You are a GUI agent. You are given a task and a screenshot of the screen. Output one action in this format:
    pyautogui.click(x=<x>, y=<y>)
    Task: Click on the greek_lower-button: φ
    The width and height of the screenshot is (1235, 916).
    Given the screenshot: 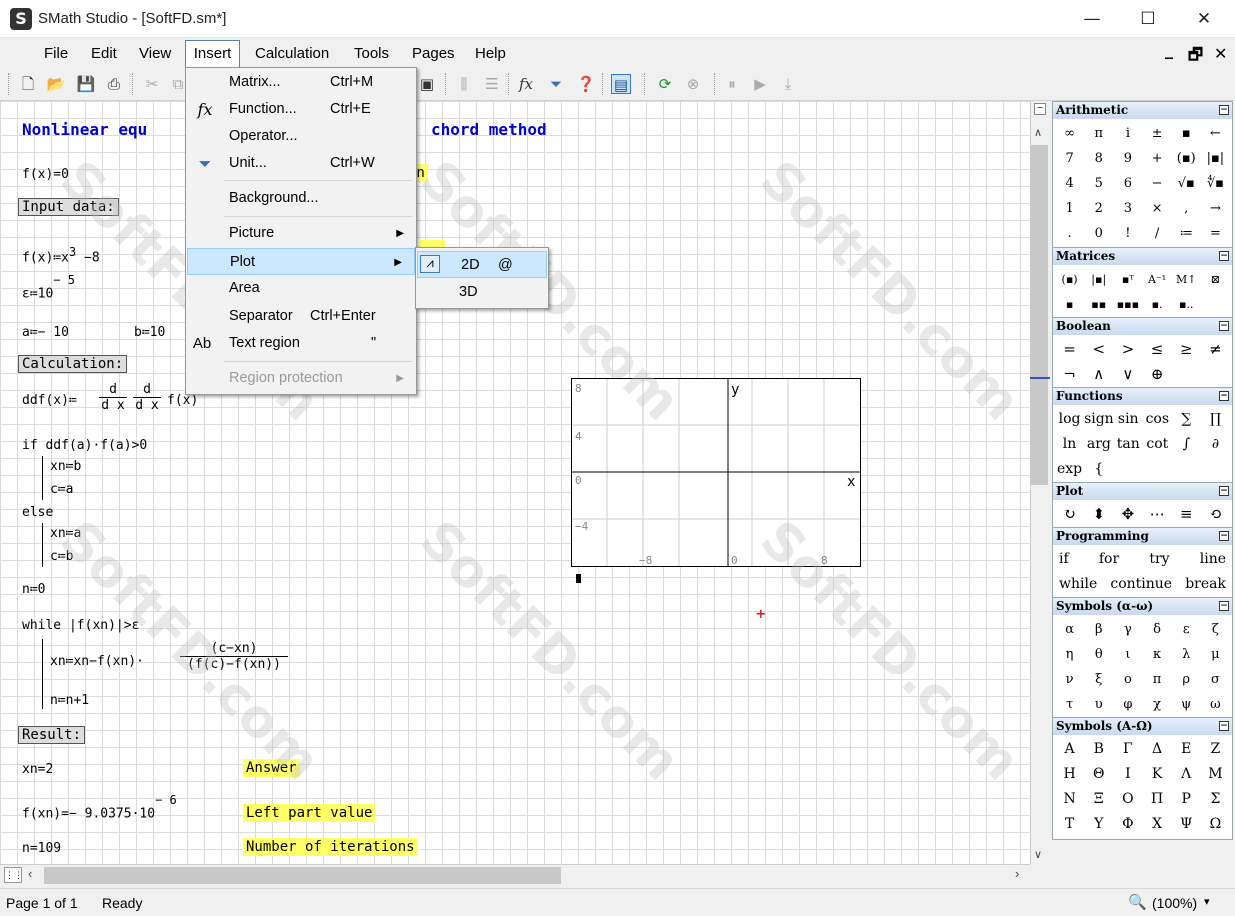 What is the action you would take?
    pyautogui.click(x=1127, y=704)
    